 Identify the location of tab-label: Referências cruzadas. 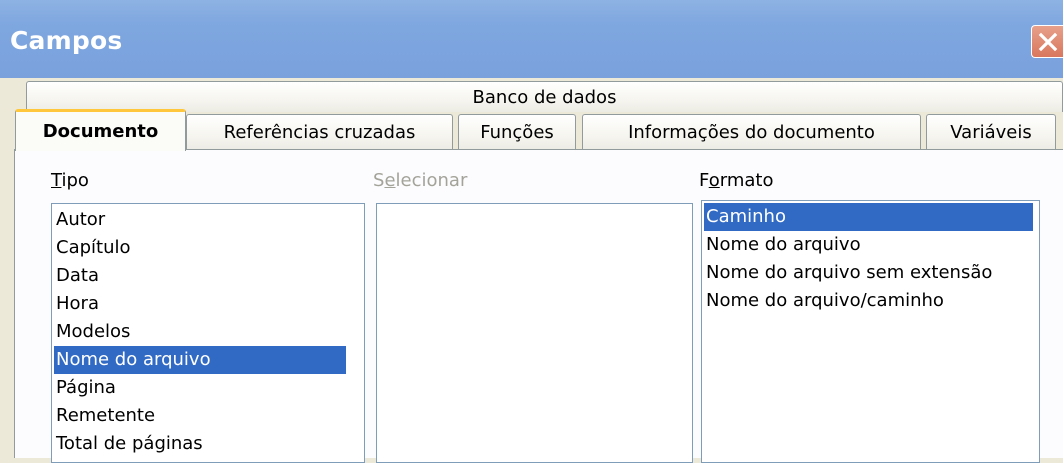
(319, 132).